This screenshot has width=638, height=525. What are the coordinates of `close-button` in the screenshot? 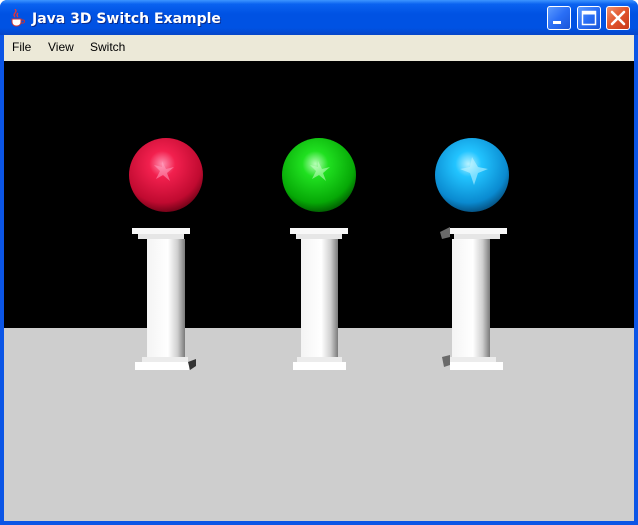 It's located at (618, 18).